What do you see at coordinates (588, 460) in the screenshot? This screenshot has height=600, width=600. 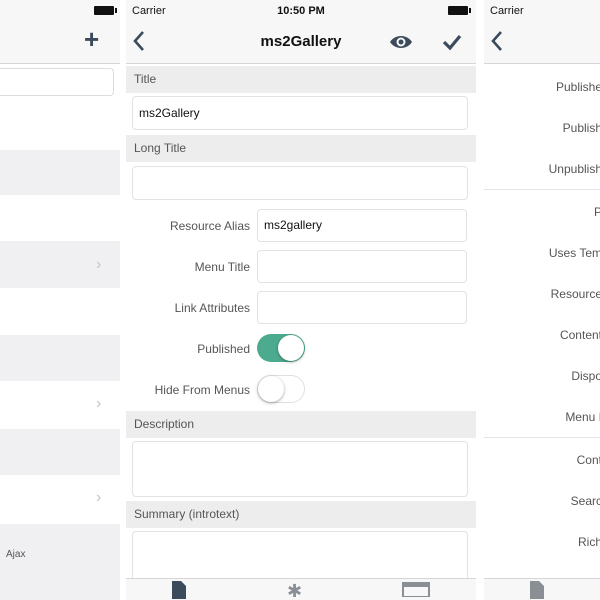 I see `settings-item: Cont` at bounding box center [588, 460].